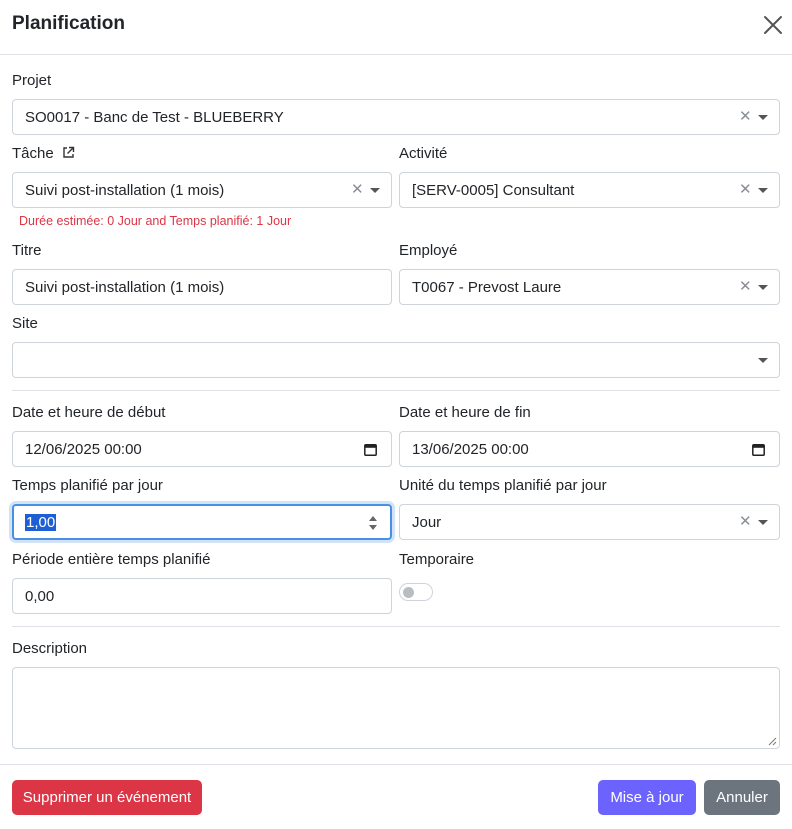  What do you see at coordinates (465, 412) in the screenshot?
I see `date-fin-label: Date et heure de fin` at bounding box center [465, 412].